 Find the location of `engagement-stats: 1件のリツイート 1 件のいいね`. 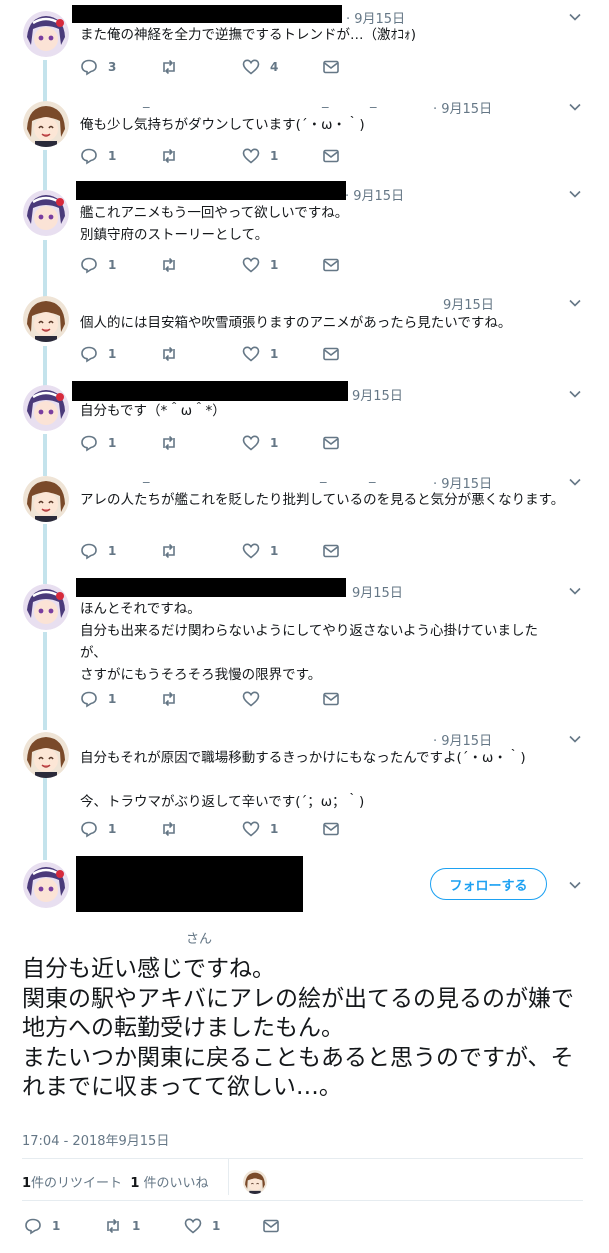

engagement-stats: 1件のリツイート 1 件のいいね is located at coordinates (115, 1181).